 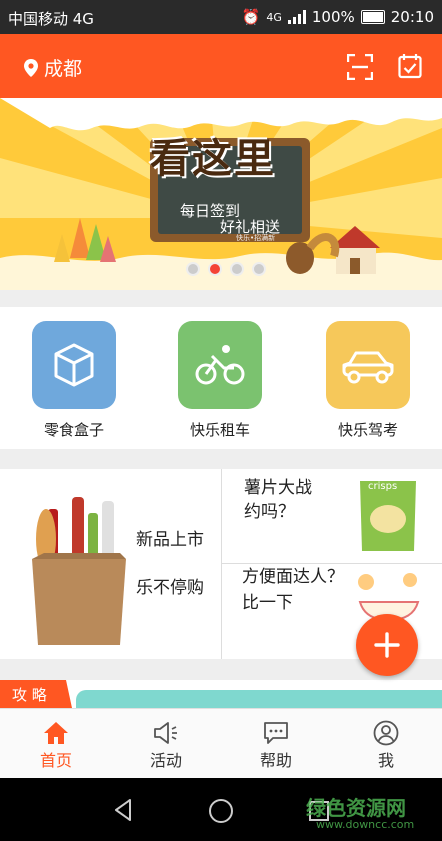 What do you see at coordinates (410, 66) in the screenshot?
I see `calendar-check-icon` at bounding box center [410, 66].